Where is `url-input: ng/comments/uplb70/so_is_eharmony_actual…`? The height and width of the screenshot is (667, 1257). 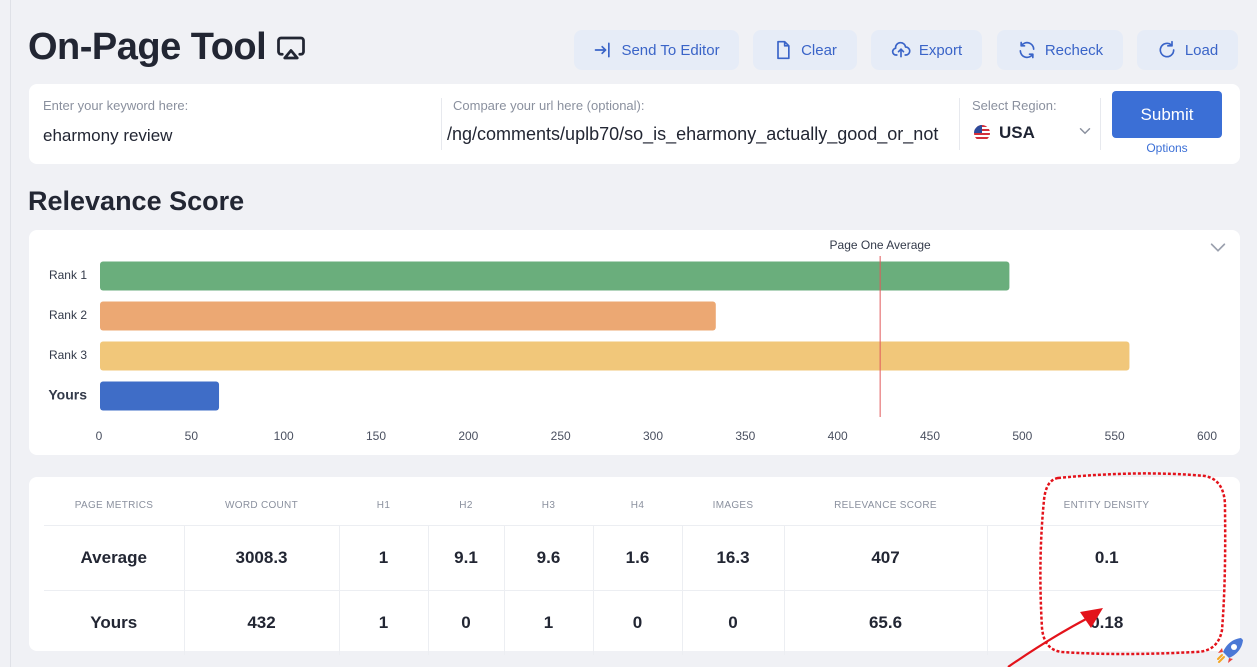 url-input: ng/comments/uplb70/so_is_eharmony_actual… is located at coordinates (699, 134).